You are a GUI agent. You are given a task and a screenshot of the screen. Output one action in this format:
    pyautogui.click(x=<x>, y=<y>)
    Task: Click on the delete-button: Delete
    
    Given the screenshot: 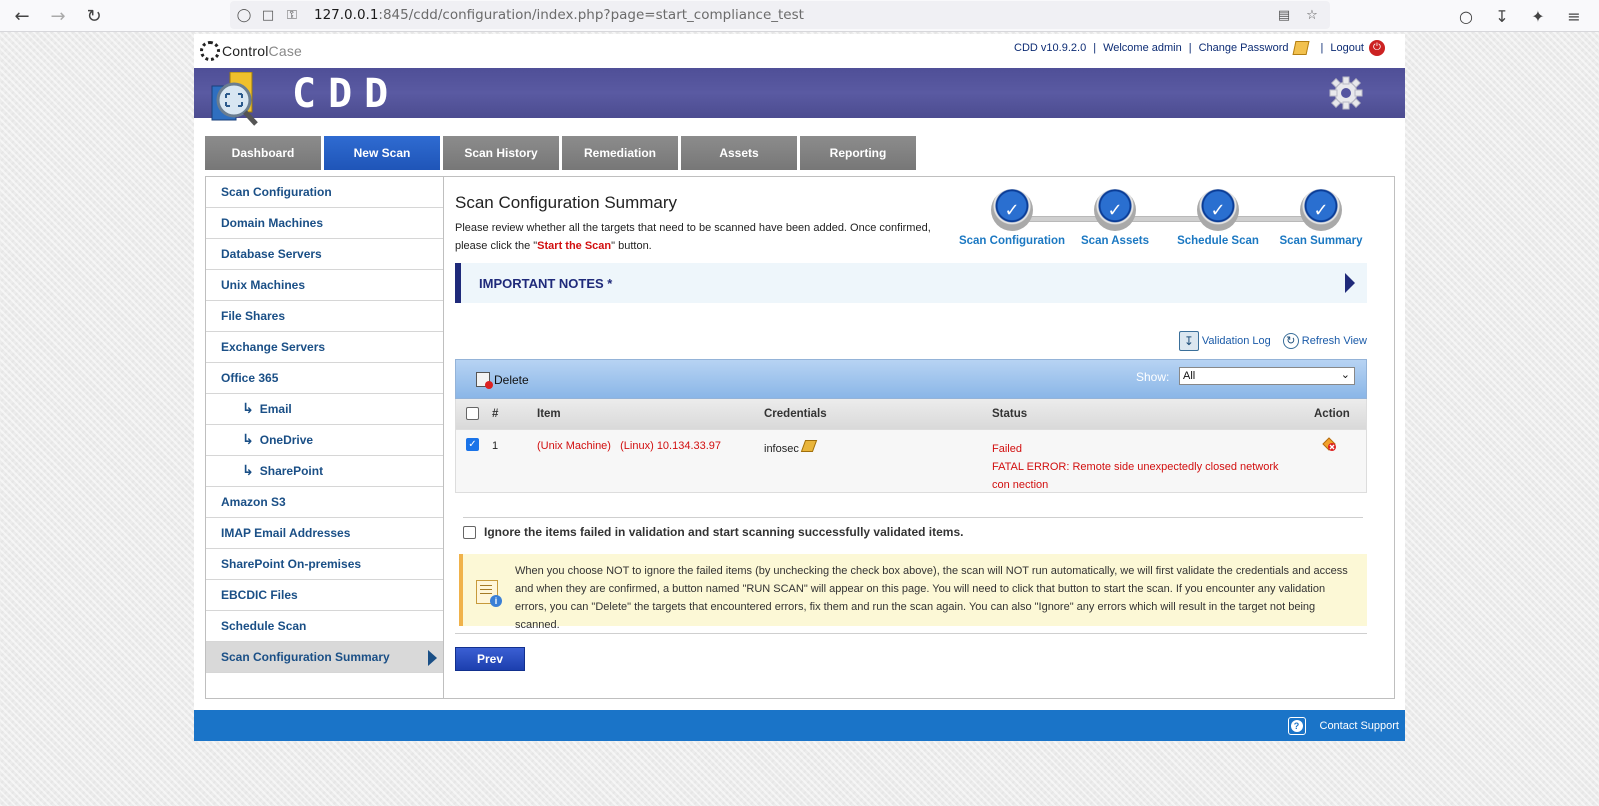 What is the action you would take?
    pyautogui.click(x=502, y=380)
    